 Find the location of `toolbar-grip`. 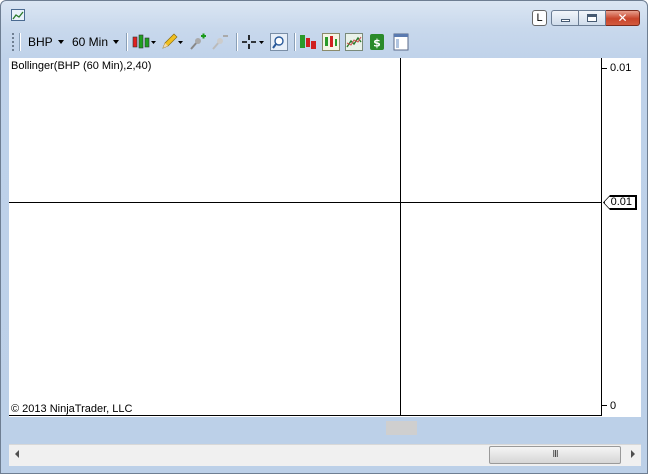

toolbar-grip is located at coordinates (13, 42).